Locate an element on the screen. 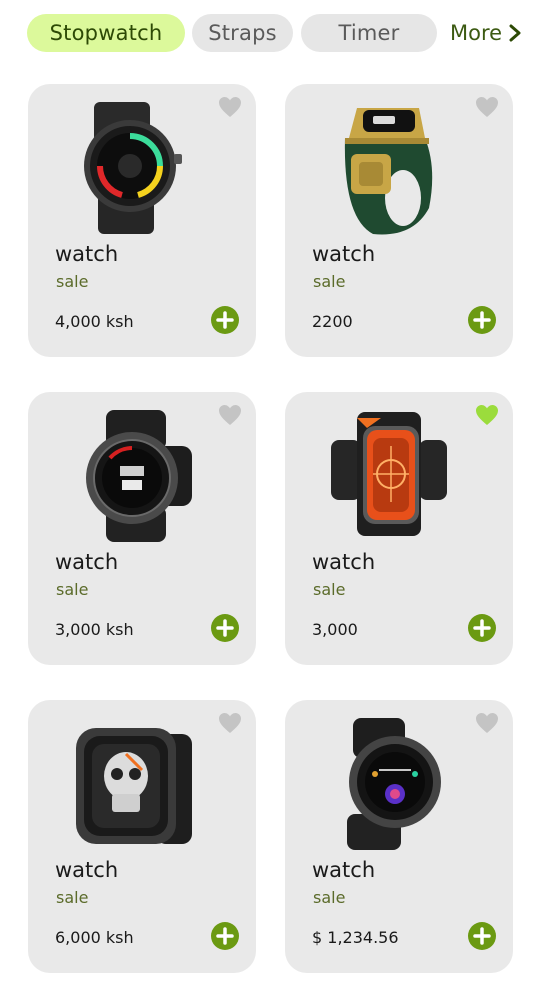 Image resolution: width=552 pixels, height=1008 pixels. product-card: watch sale 2200 is located at coordinates (399, 220).